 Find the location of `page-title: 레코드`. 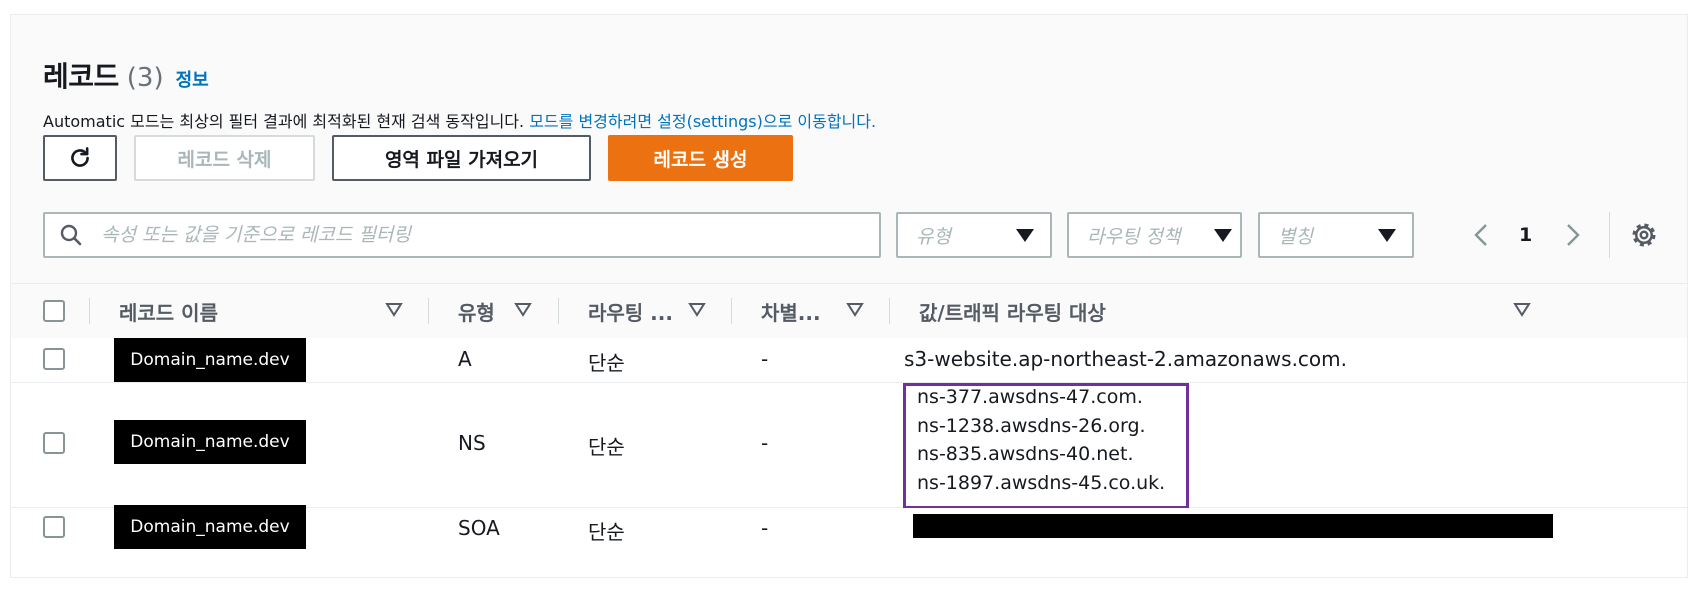

page-title: 레코드 is located at coordinates (81, 76).